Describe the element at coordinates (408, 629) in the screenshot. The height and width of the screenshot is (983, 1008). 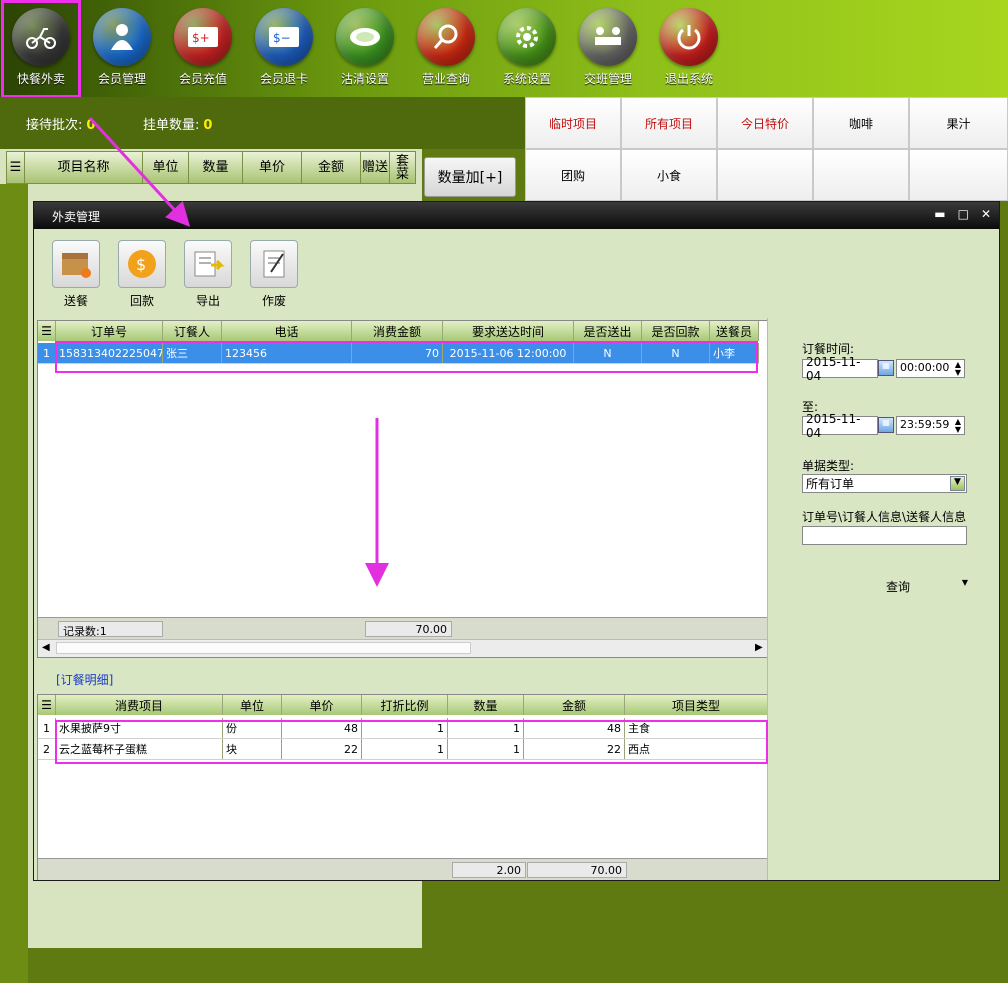
I see `order-total: 70.00` at that location.